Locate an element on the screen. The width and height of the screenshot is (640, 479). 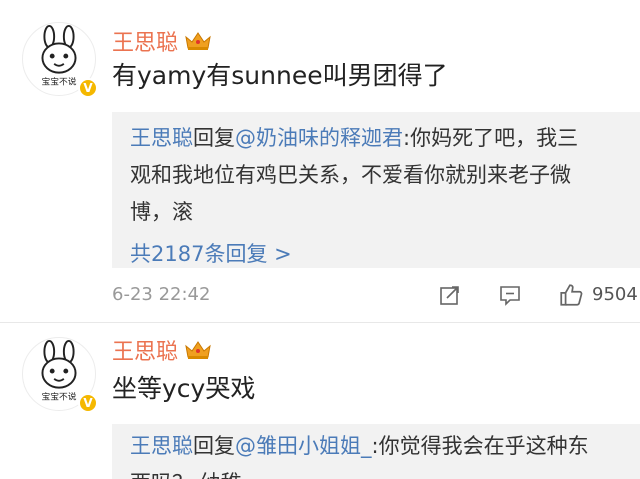
comment-icon is located at coordinates (510, 295).